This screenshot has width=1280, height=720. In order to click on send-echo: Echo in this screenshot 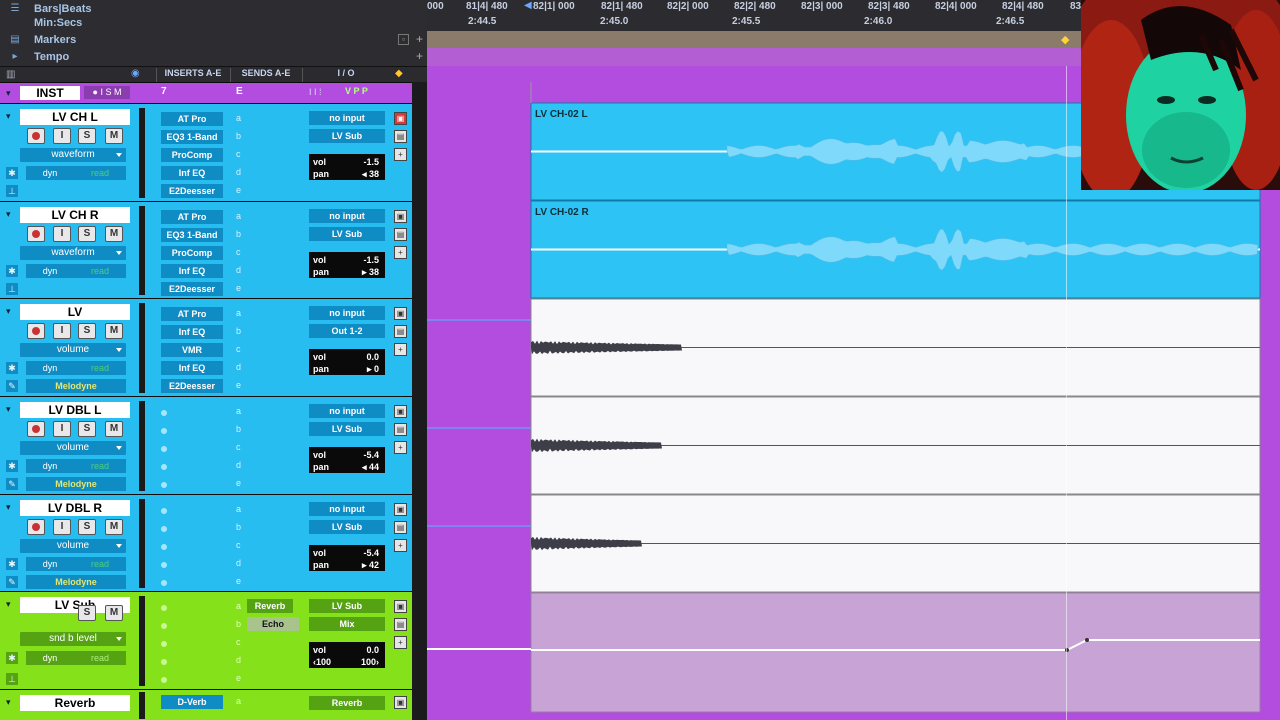, I will do `click(273, 624)`.